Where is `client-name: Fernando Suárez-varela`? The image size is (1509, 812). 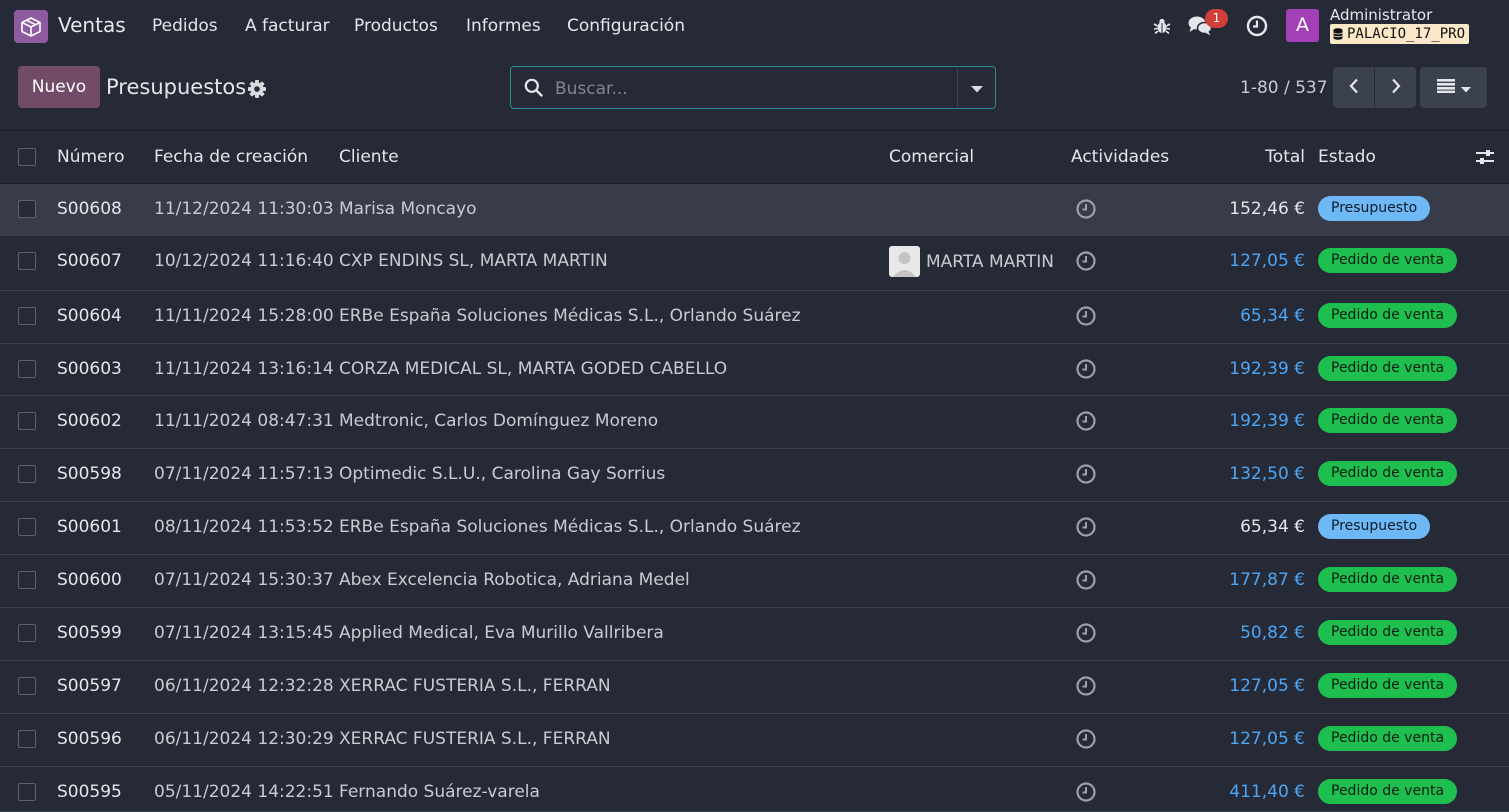
client-name: Fernando Suárez-varela is located at coordinates (439, 792).